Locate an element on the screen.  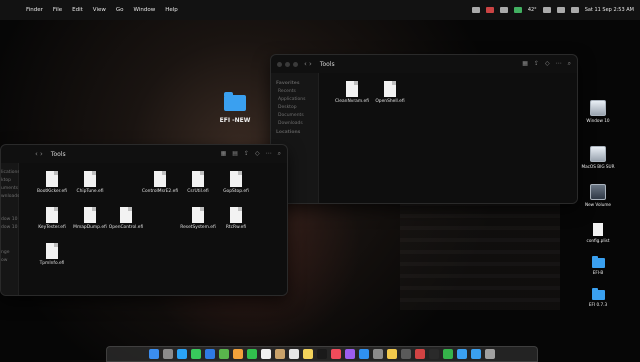
dock-app-facetime is located at coordinates (252, 354).